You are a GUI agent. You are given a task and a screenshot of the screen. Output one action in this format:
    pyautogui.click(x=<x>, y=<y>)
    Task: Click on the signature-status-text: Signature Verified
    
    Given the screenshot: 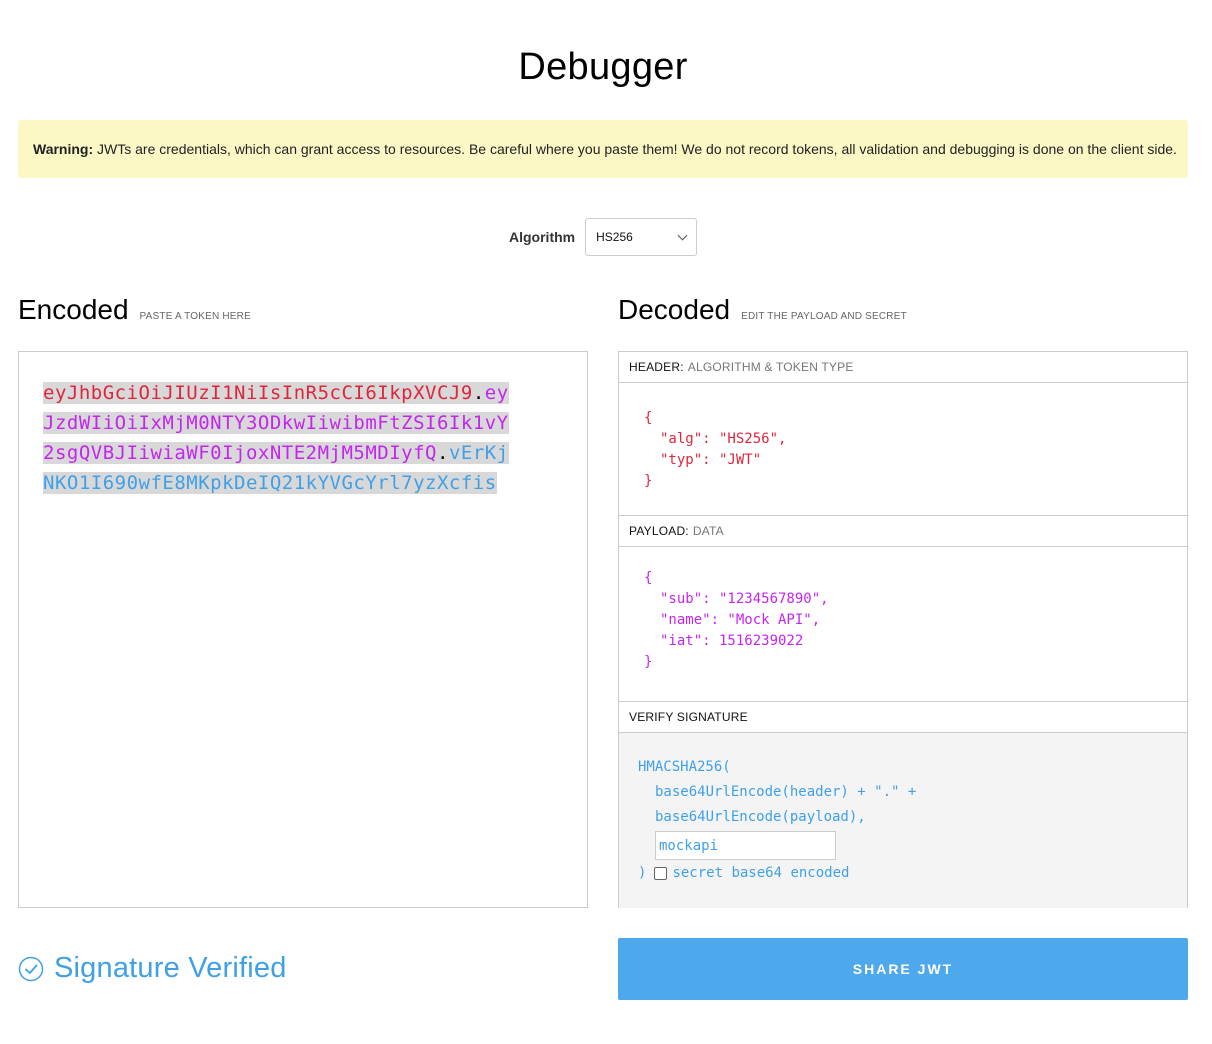 What is the action you would take?
    pyautogui.click(x=170, y=968)
    